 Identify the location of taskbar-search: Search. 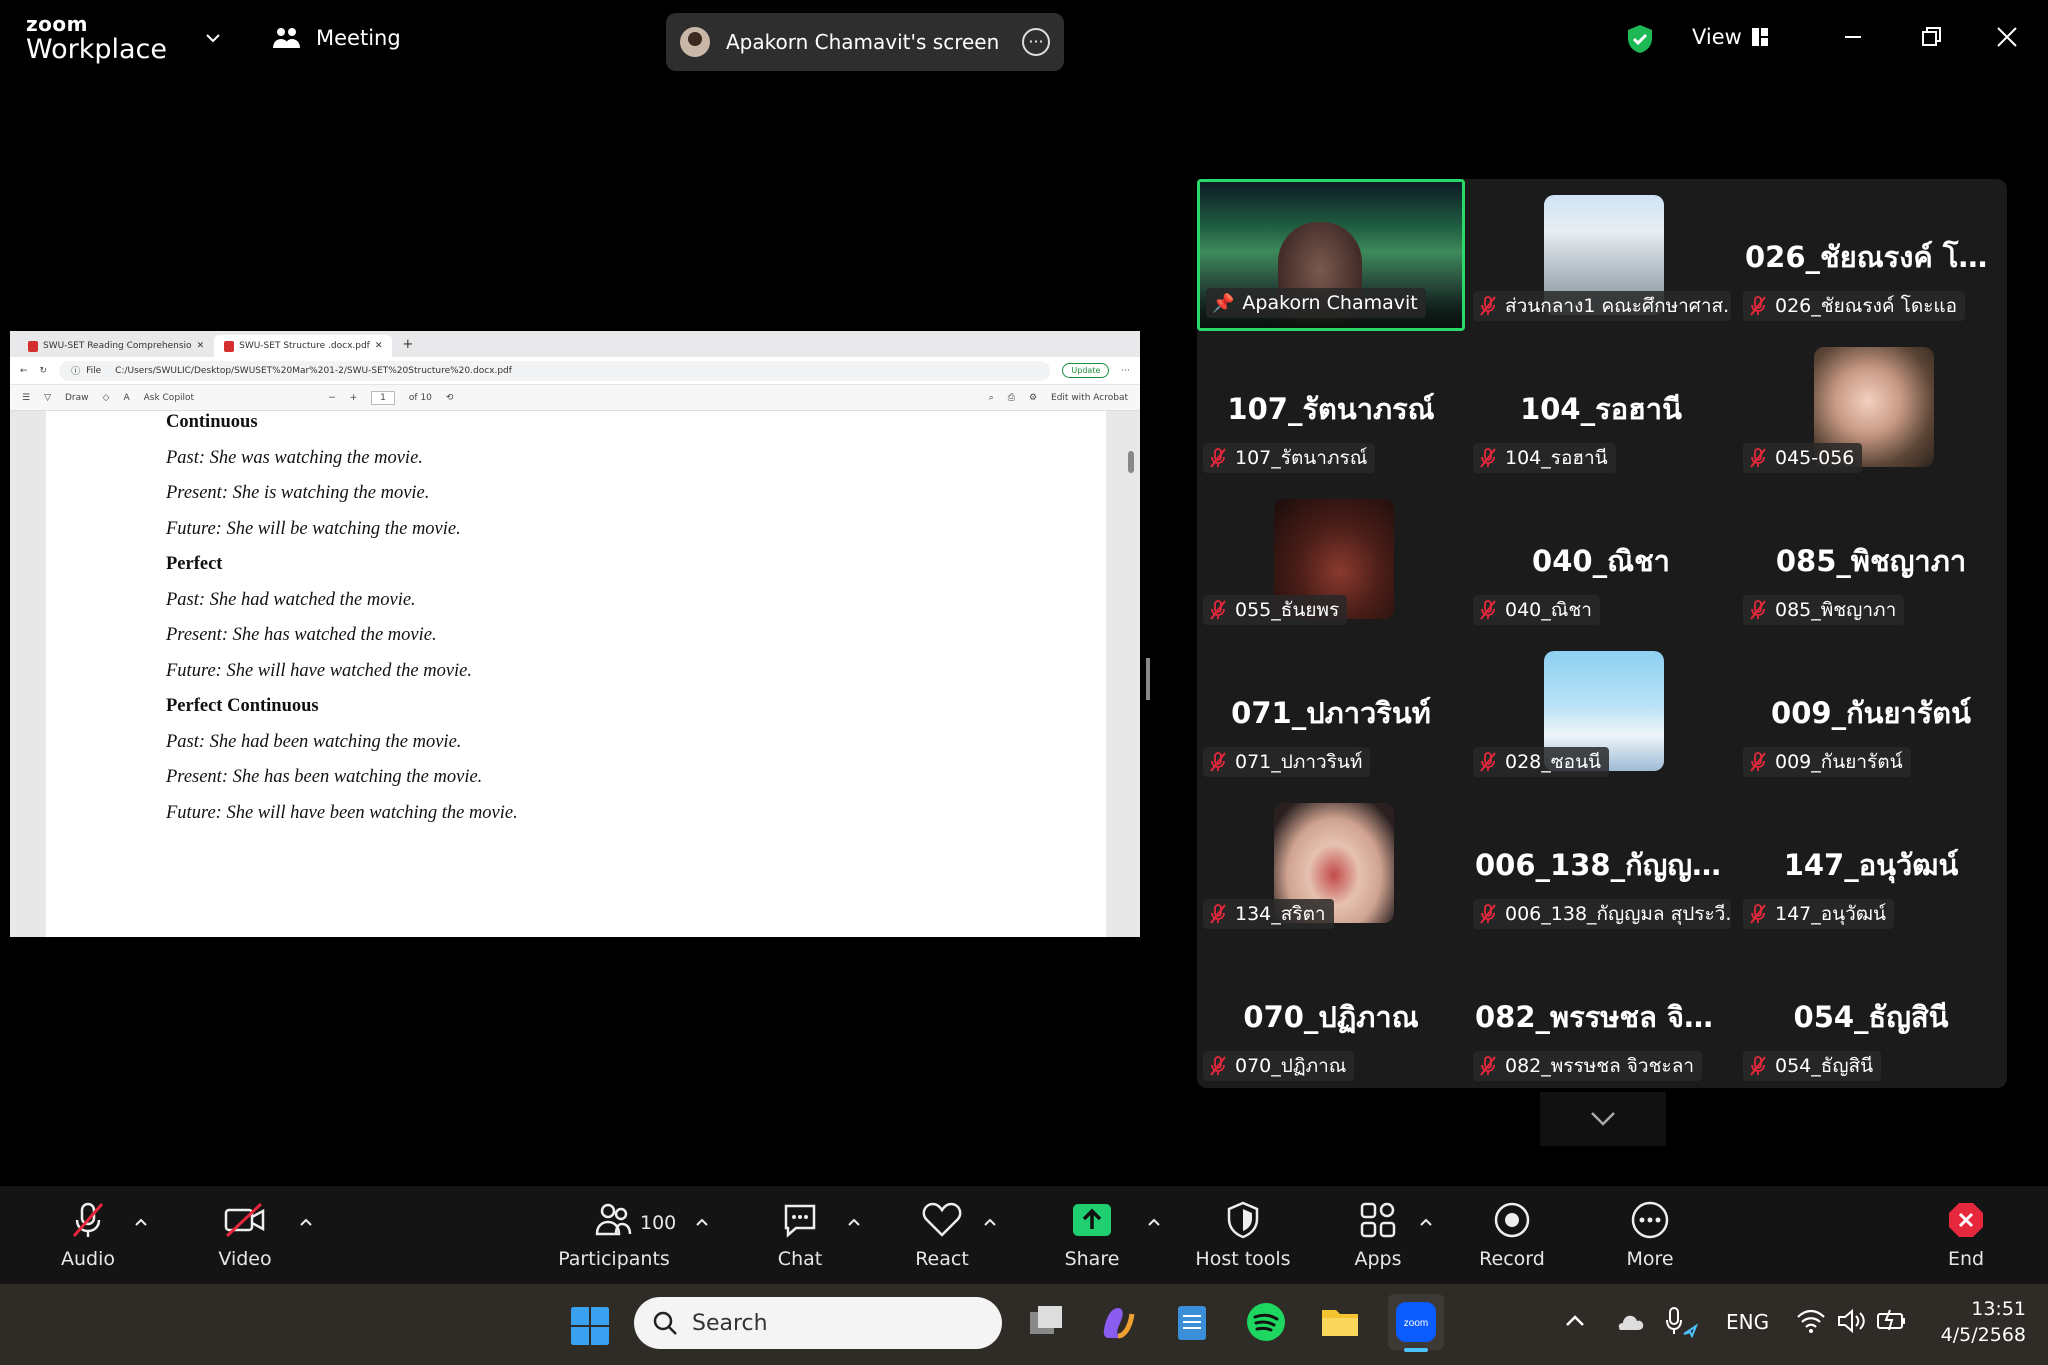
(818, 1323).